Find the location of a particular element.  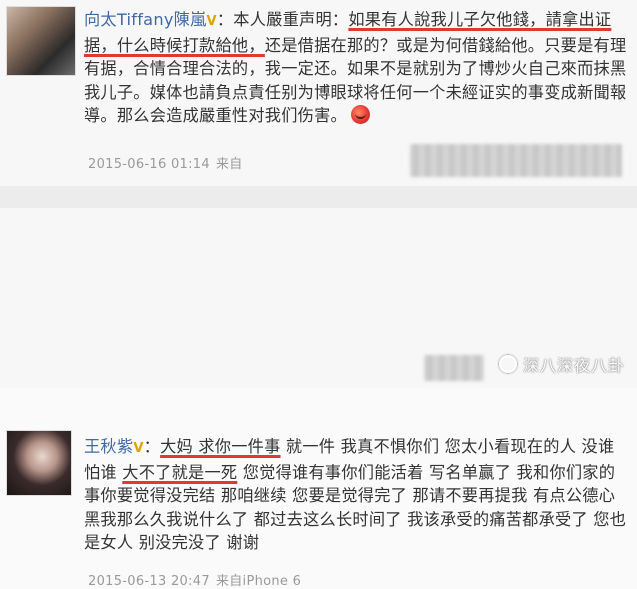

post-text-part: 本人嚴重声明： is located at coordinates (291, 19).